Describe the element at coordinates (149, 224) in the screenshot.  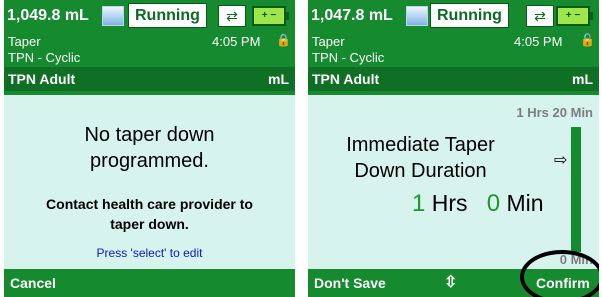
I see `instruction-line-2: taper down.` at that location.